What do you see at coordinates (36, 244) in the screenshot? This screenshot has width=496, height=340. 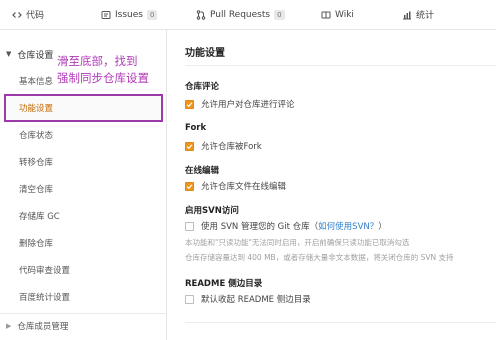 I see `sidebar-item-label: 删除仓库` at bounding box center [36, 244].